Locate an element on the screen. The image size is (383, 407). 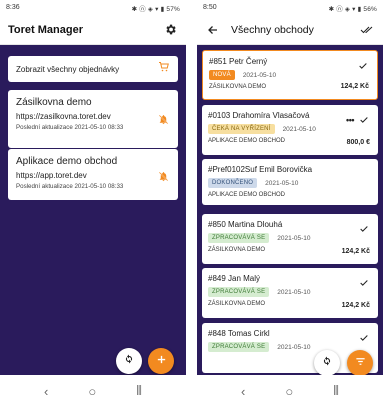
back-arrow-icon is located at coordinates (213, 30).